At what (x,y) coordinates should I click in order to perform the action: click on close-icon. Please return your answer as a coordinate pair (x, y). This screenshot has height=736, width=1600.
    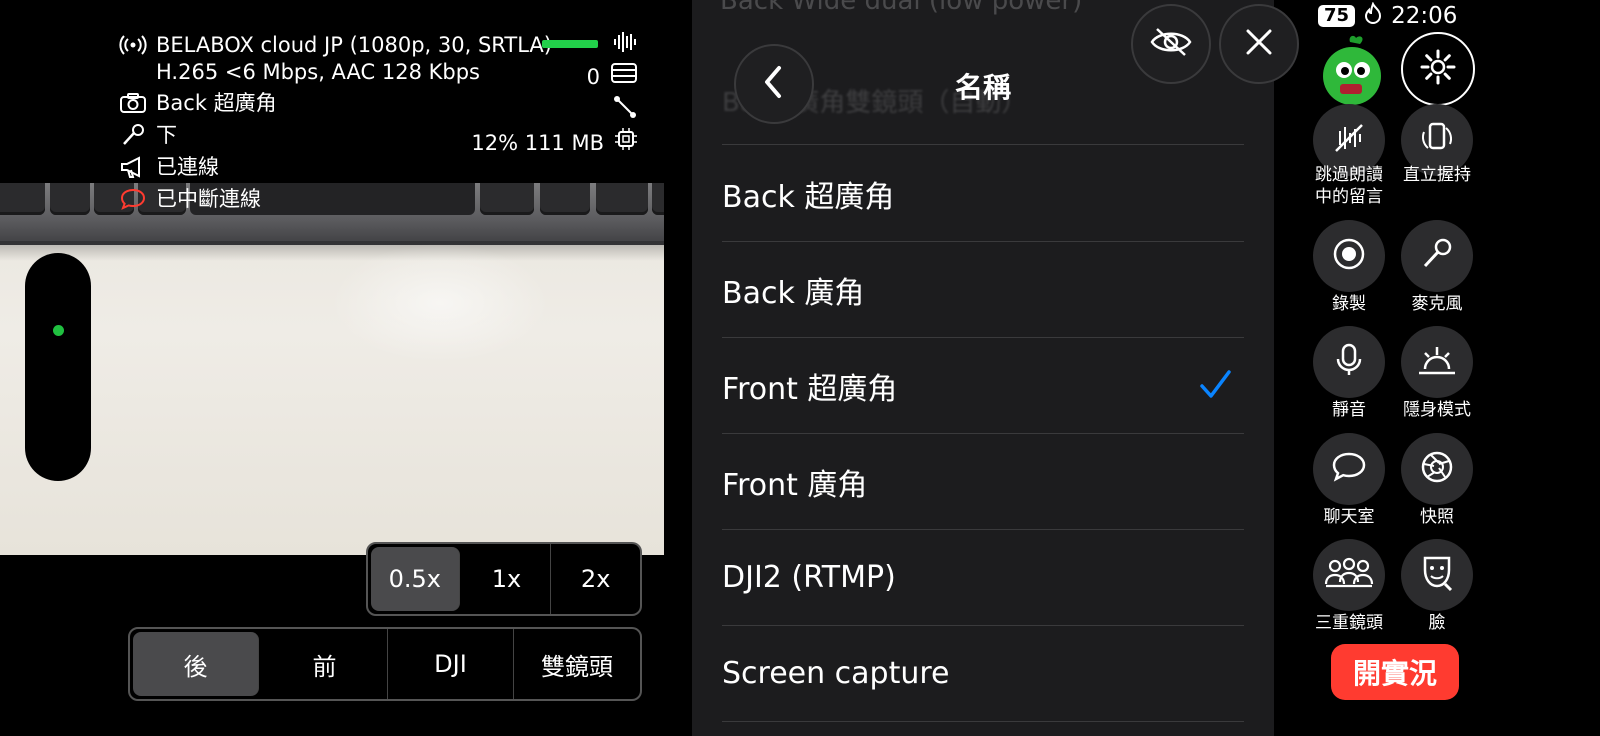
    Looking at the image, I should click on (1259, 44).